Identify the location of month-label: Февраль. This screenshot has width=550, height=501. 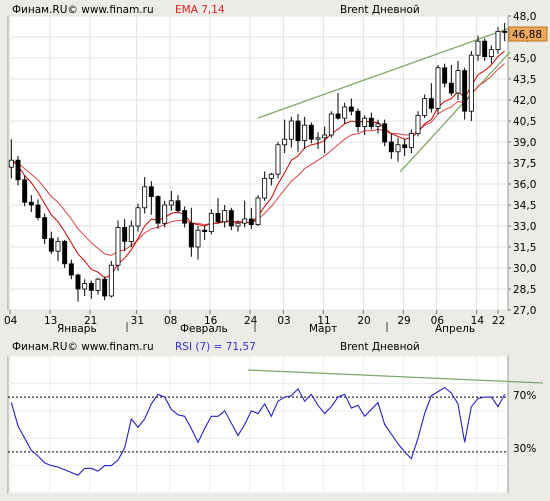
(204, 329).